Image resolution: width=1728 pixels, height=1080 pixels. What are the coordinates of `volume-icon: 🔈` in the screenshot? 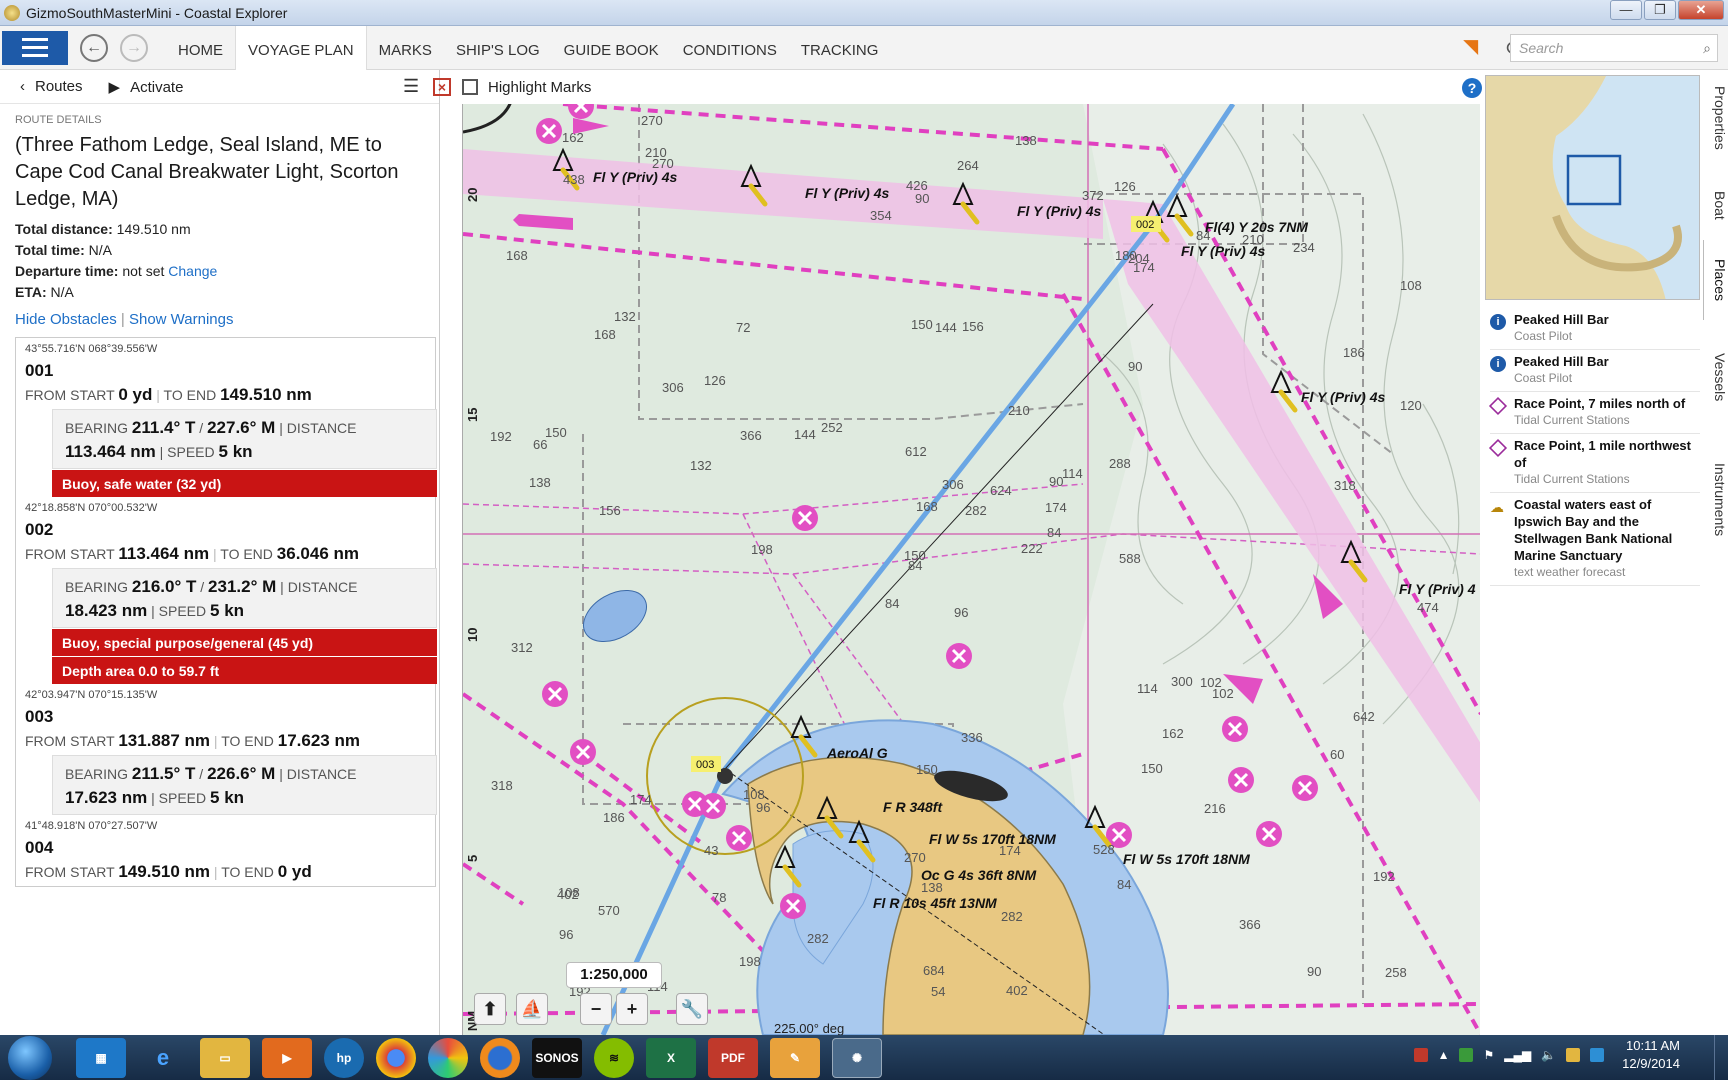 It's located at (1548, 1055).